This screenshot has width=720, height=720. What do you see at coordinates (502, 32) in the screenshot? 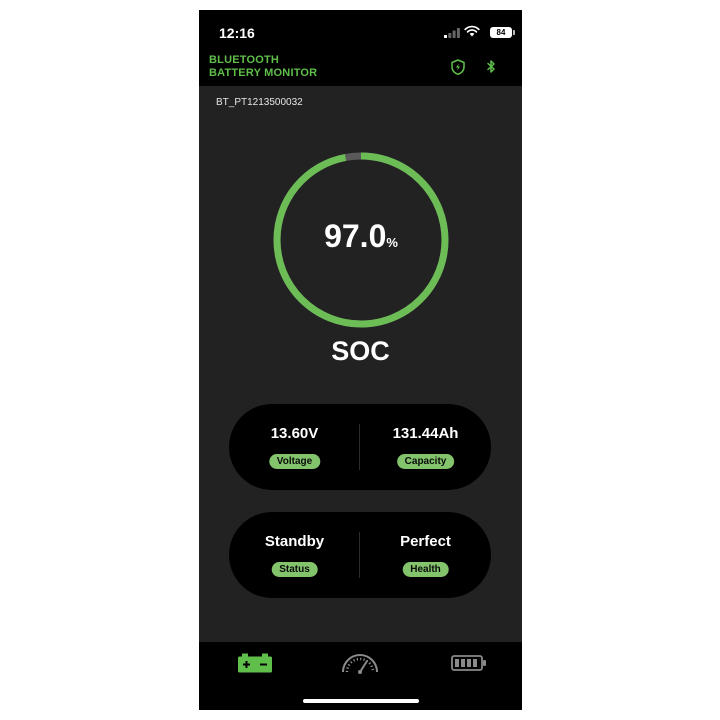
I see `battery-level-badge: 84` at bounding box center [502, 32].